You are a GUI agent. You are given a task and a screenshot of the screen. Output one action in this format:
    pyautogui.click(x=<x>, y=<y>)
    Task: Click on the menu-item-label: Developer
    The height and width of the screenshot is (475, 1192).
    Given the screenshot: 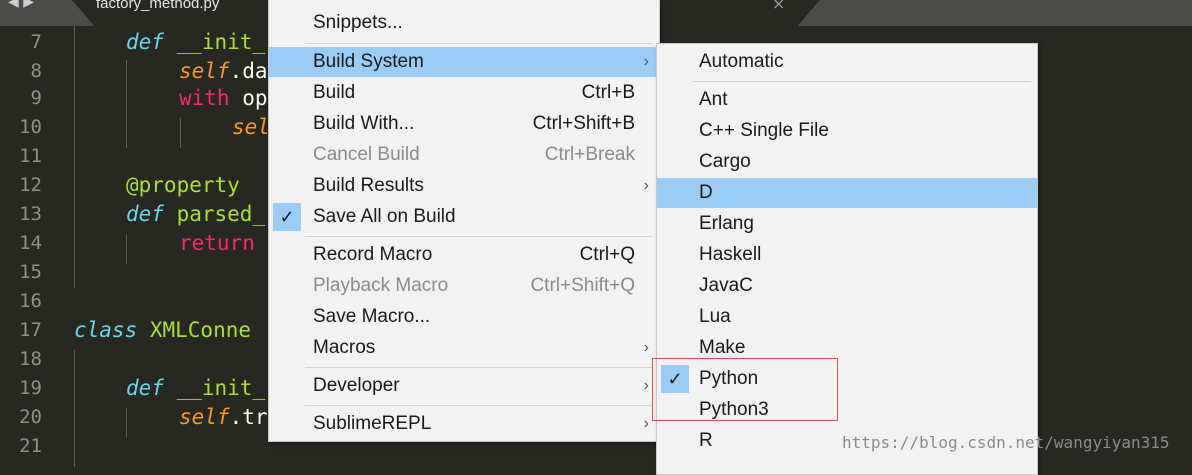 What is the action you would take?
    pyautogui.click(x=356, y=385)
    